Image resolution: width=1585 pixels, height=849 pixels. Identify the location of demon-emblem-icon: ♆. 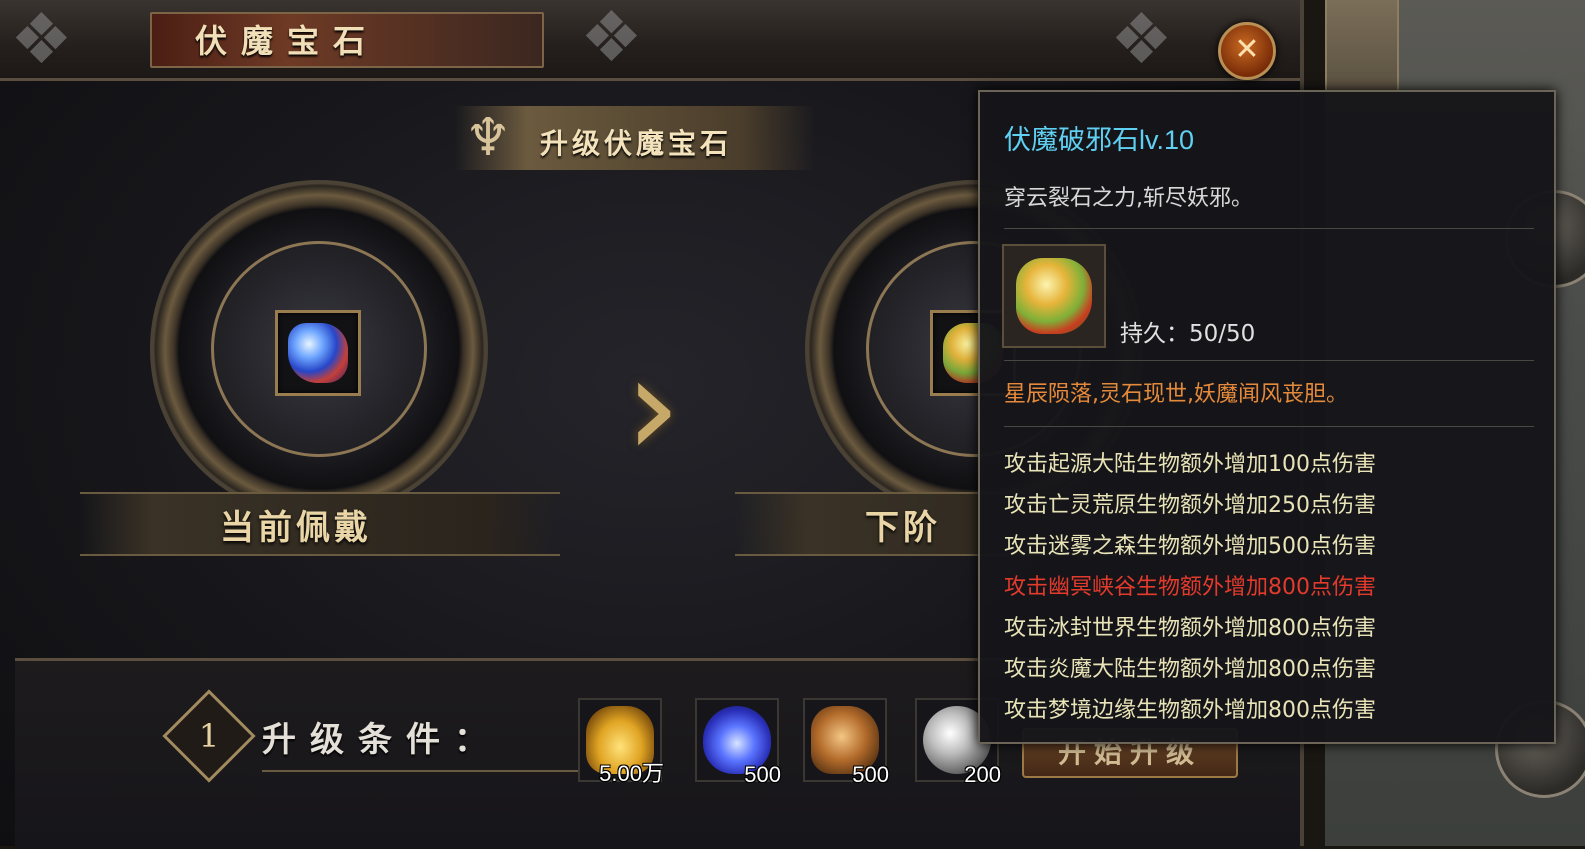
(488, 138).